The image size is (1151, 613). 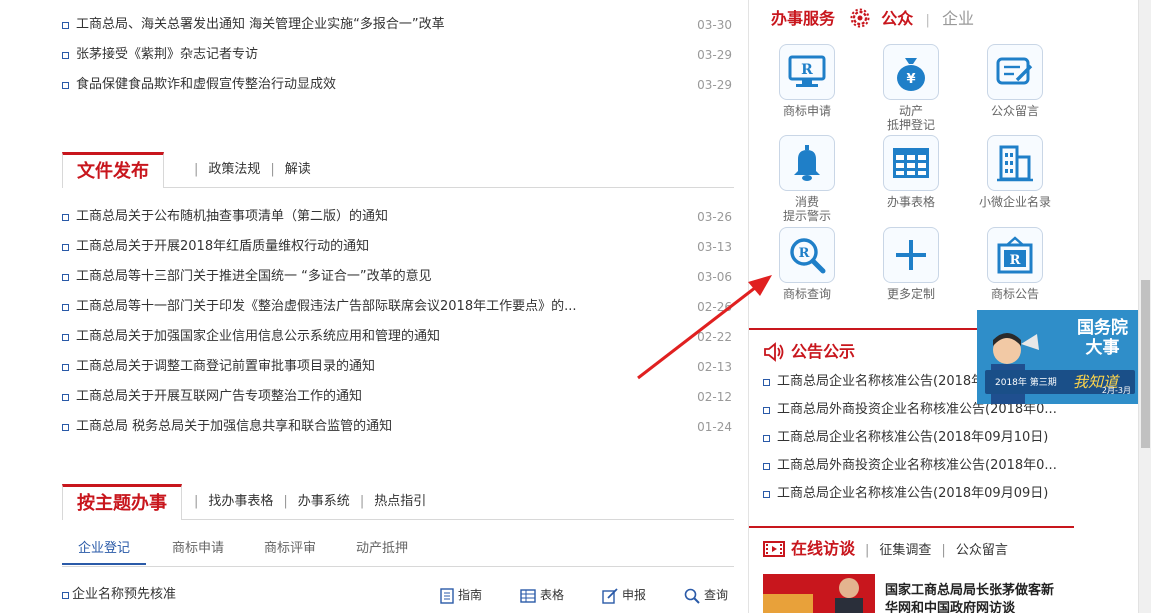 I want to click on topic-sub-tabs: 企业登记 商标申请 商标评审 动产抵押, so click(x=398, y=550).